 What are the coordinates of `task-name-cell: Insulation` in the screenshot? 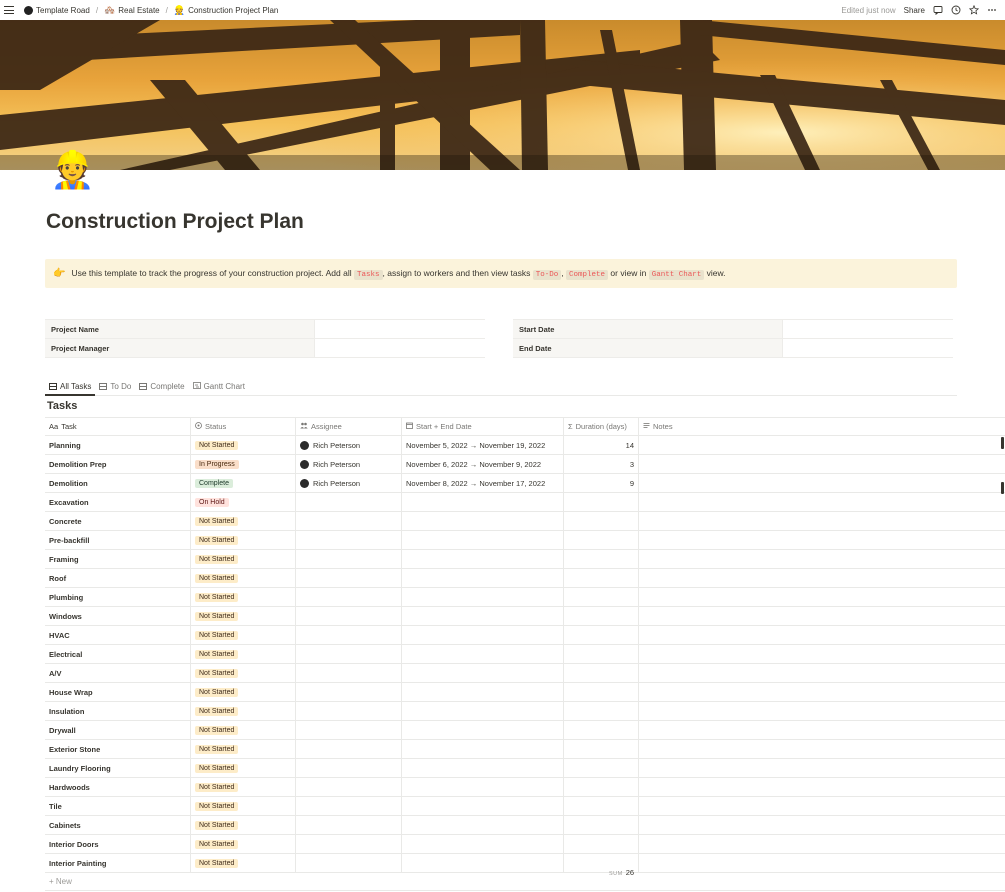 It's located at (118, 711).